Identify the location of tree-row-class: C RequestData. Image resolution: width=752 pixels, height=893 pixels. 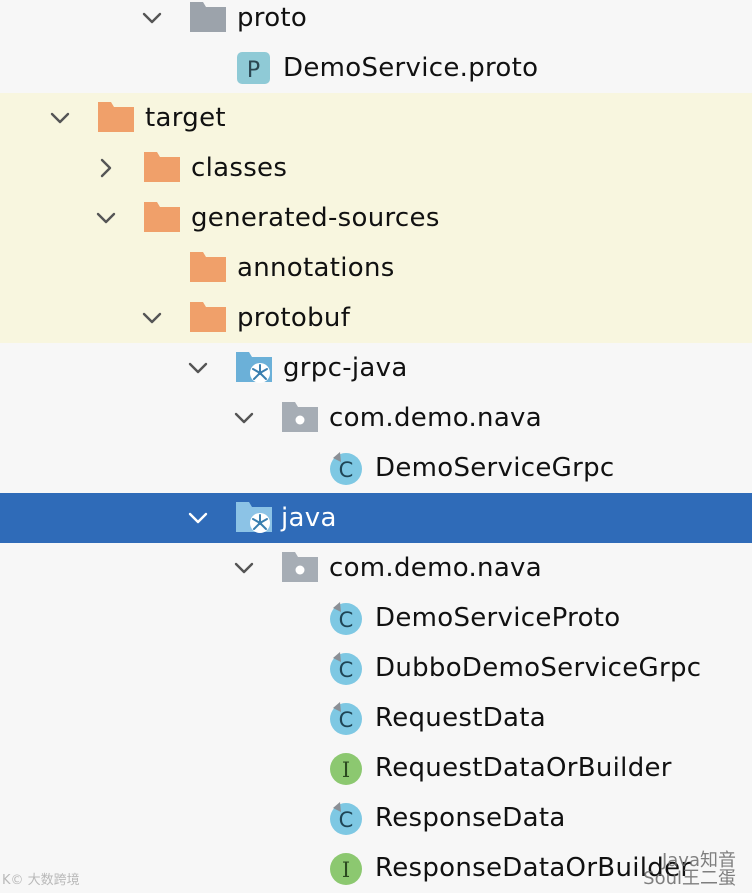
(376, 718).